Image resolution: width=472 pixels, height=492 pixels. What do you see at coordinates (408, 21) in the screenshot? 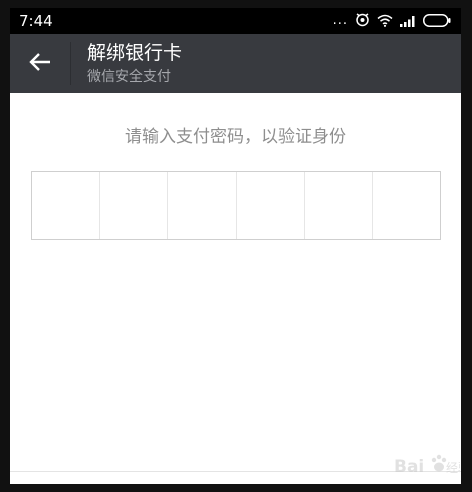
I see `signal-icon` at bounding box center [408, 21].